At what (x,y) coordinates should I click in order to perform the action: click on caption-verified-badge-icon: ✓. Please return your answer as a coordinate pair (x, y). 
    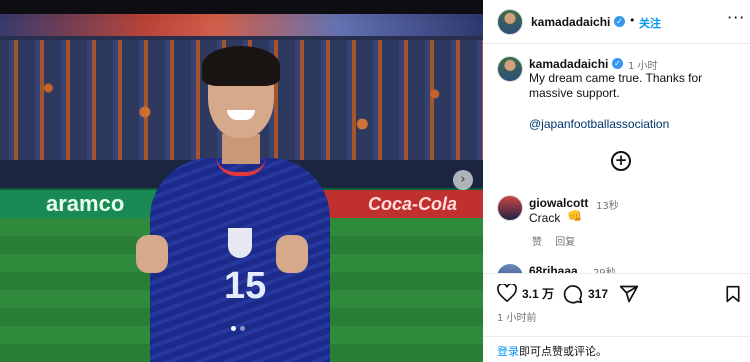
    Looking at the image, I should click on (617, 63).